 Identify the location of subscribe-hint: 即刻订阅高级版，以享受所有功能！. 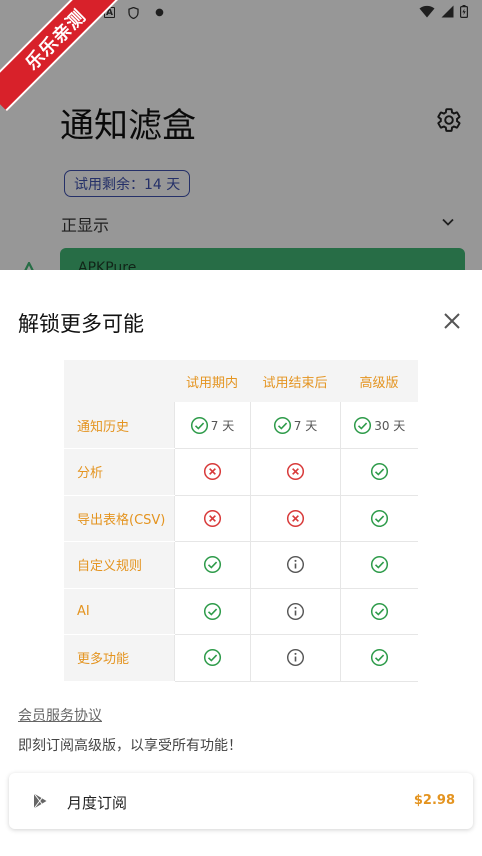
(130, 746).